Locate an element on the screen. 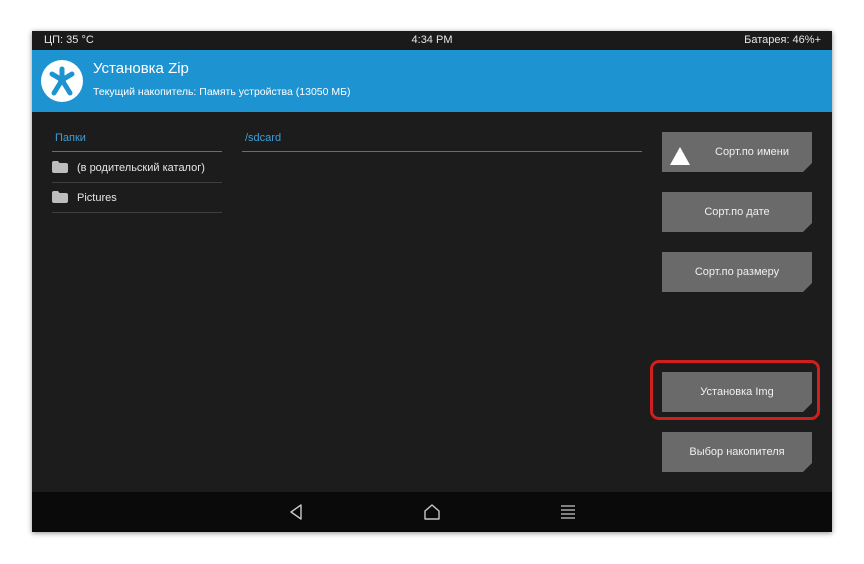 Image resolution: width=864 pixels, height=564 pixels. sort-by-name-label: Сорт.по имени is located at coordinates (752, 152).